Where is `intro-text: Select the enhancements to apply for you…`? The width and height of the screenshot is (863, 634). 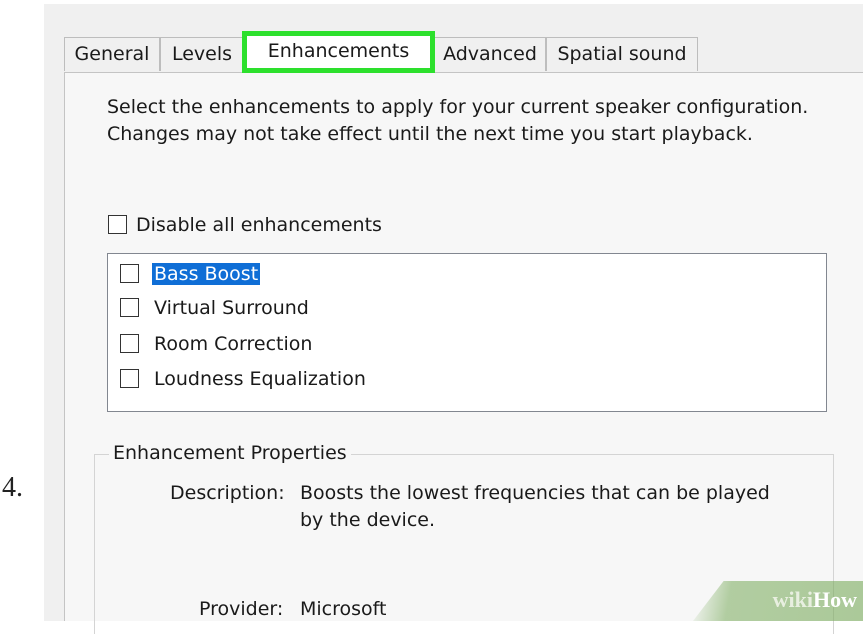
intro-text: Select the enhancements to apply for you… is located at coordinates (458, 120).